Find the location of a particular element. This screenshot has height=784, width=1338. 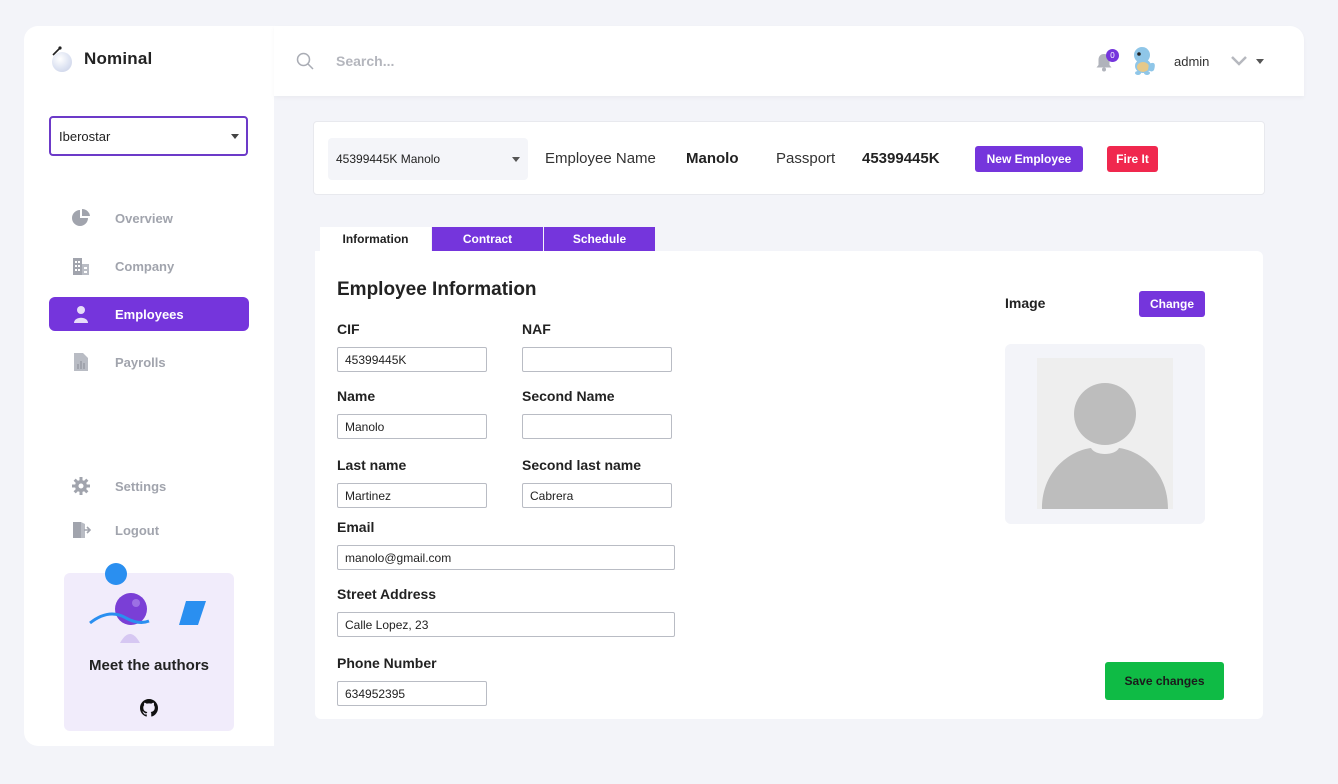

user-name: admin is located at coordinates (1191, 61).